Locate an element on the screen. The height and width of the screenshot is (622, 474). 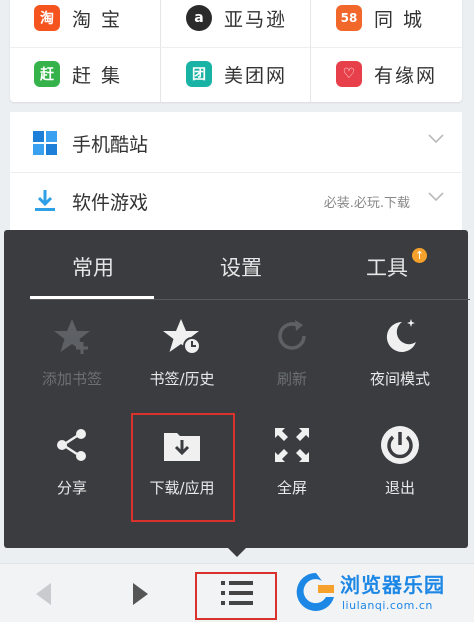
power-icon is located at coordinates (400, 445).